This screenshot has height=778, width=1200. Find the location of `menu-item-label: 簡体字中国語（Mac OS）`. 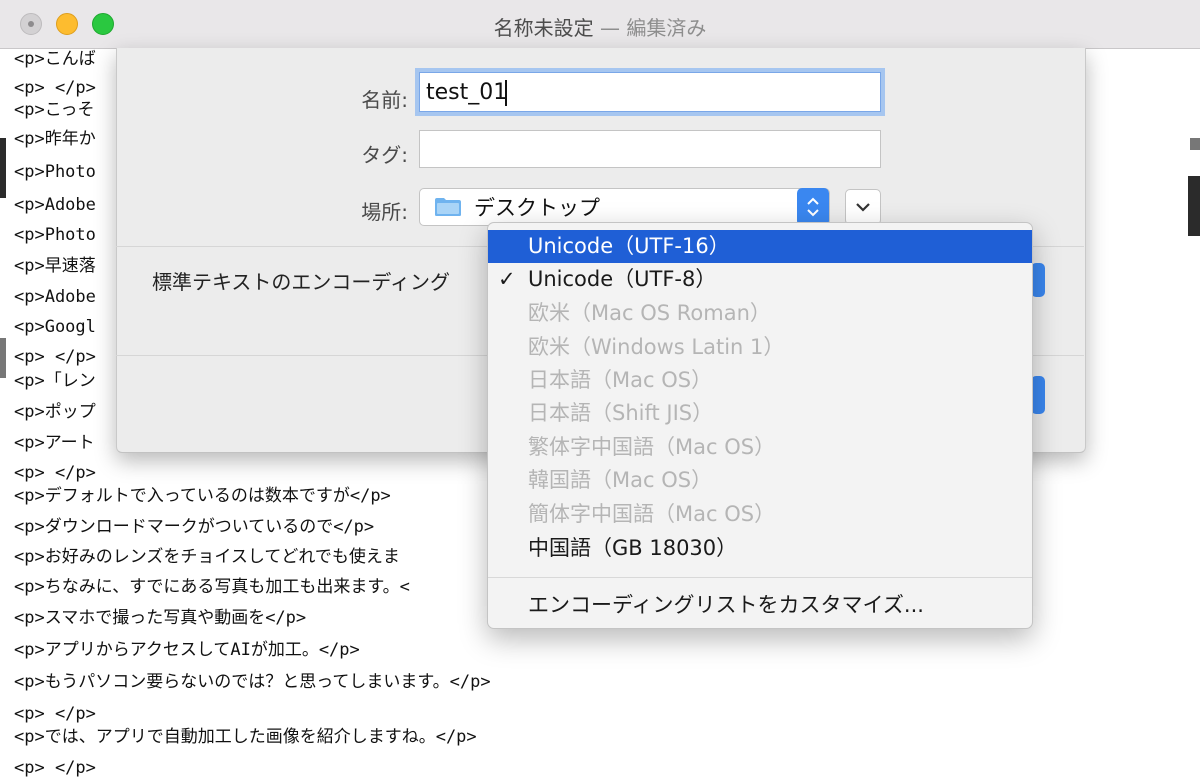

menu-item-label: 簡体字中国語（Mac OS） is located at coordinates (652, 514).